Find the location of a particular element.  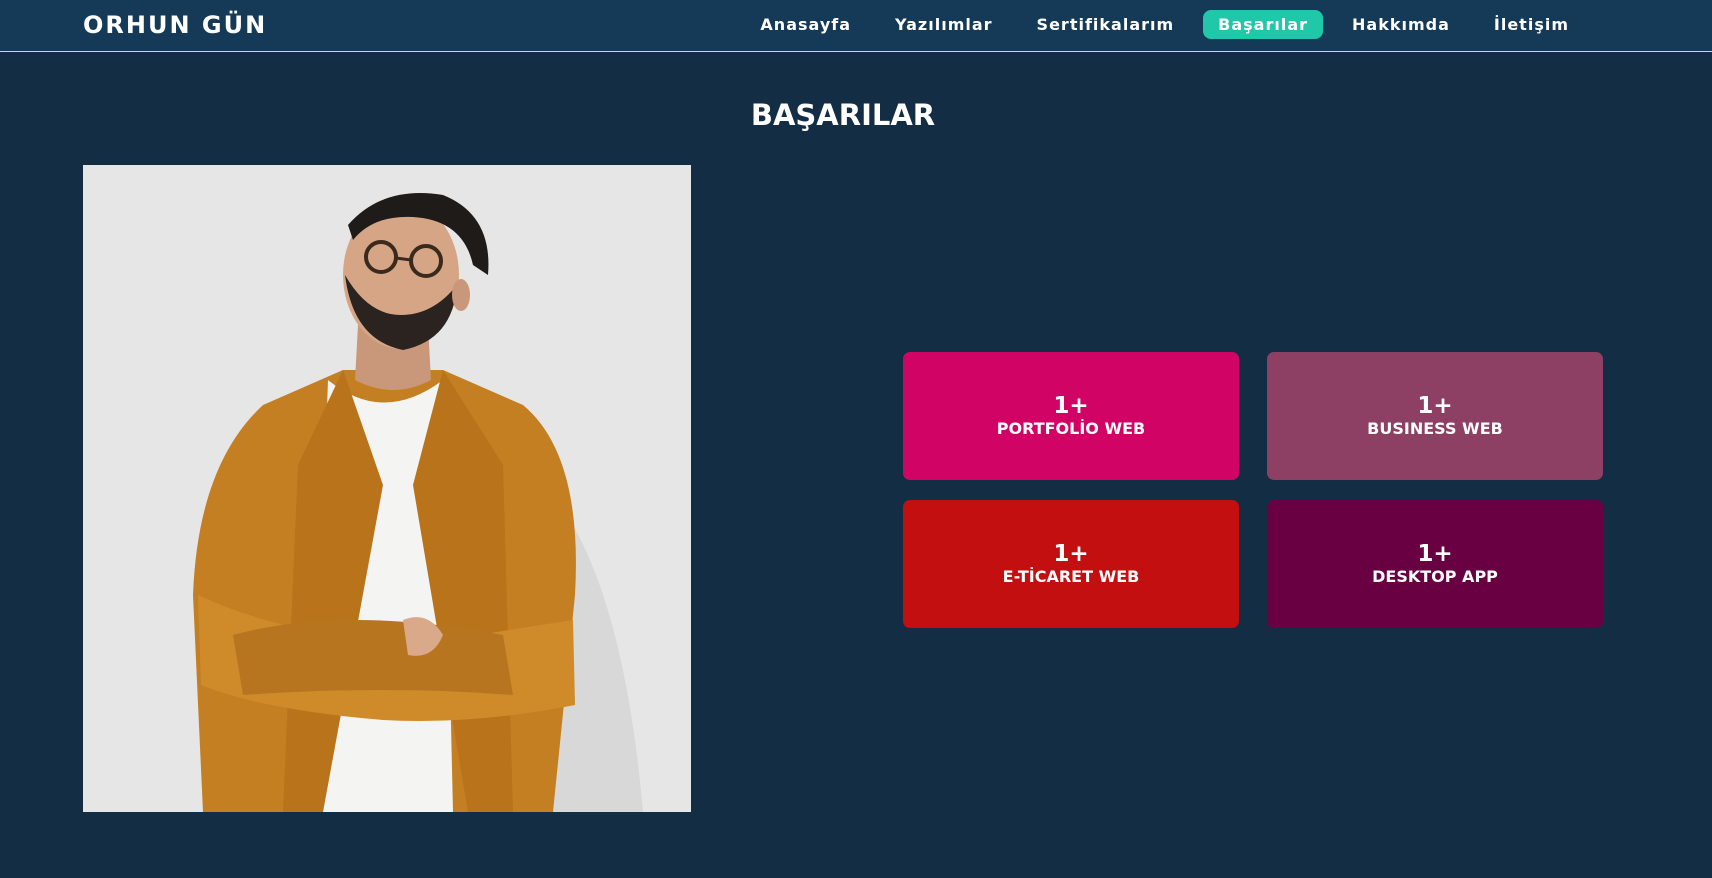

nav-link-iletisim: İletişim is located at coordinates (1531, 24).